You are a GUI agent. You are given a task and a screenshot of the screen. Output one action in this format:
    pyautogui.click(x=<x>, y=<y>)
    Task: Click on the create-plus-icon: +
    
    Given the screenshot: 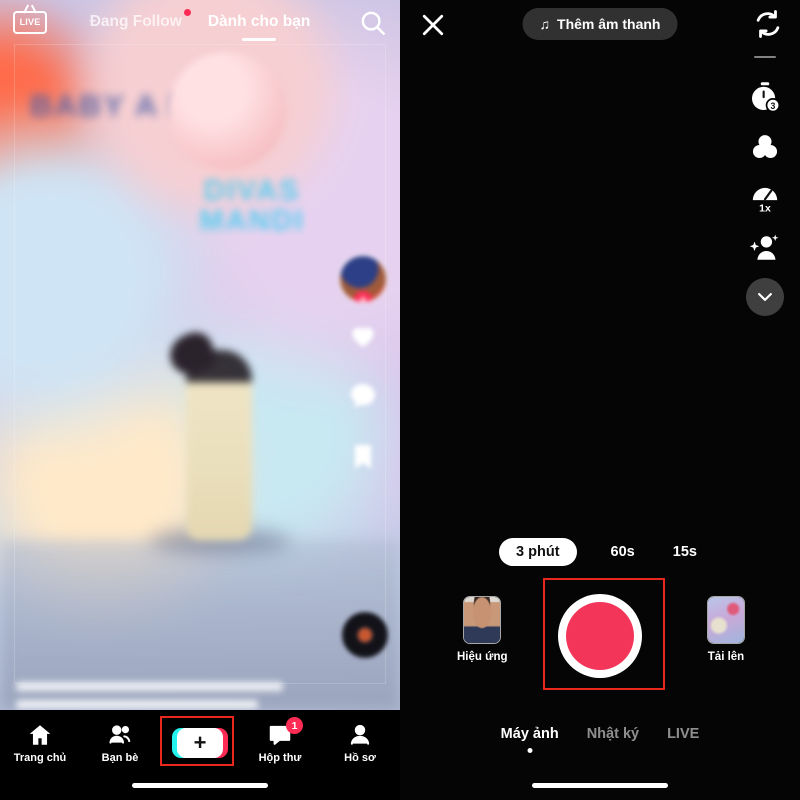 What is the action you would take?
    pyautogui.click(x=200, y=743)
    